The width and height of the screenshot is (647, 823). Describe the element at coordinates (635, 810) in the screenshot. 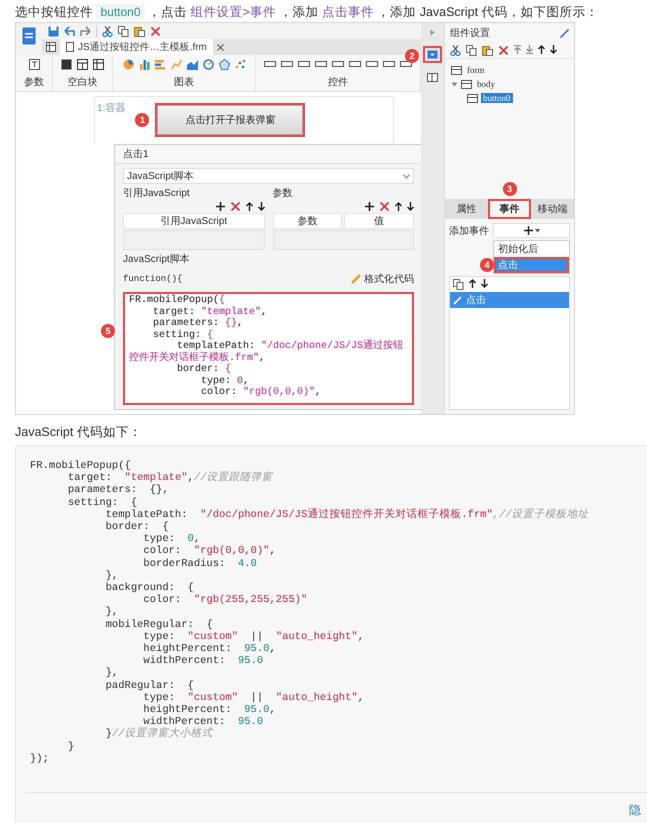

I see `hide-link: 隐` at that location.